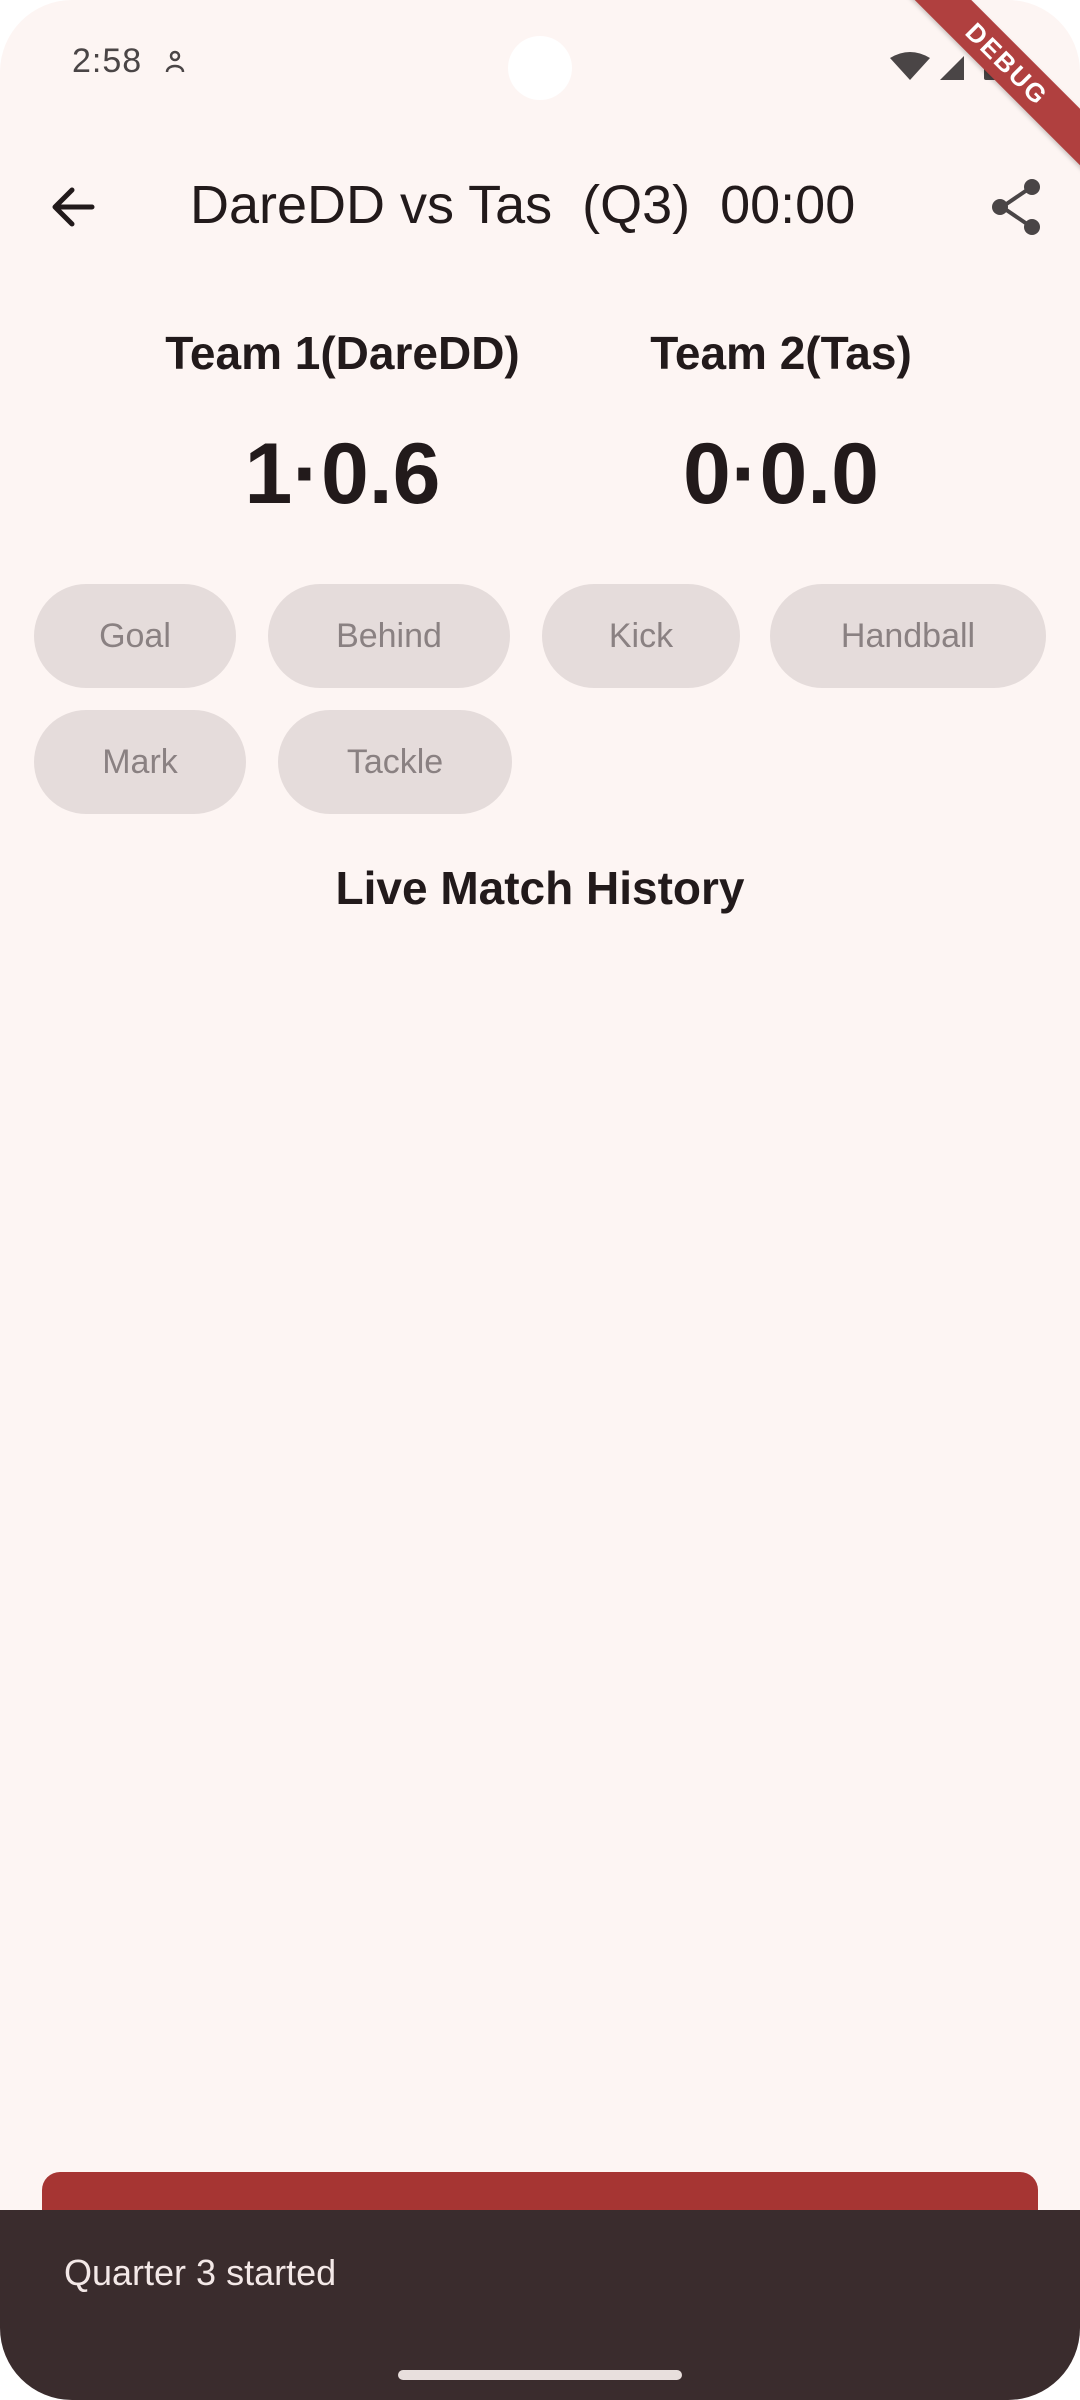 This screenshot has height=2400, width=1080. What do you see at coordinates (781, 474) in the screenshot?
I see `team-2-score: 0·0.0` at bounding box center [781, 474].